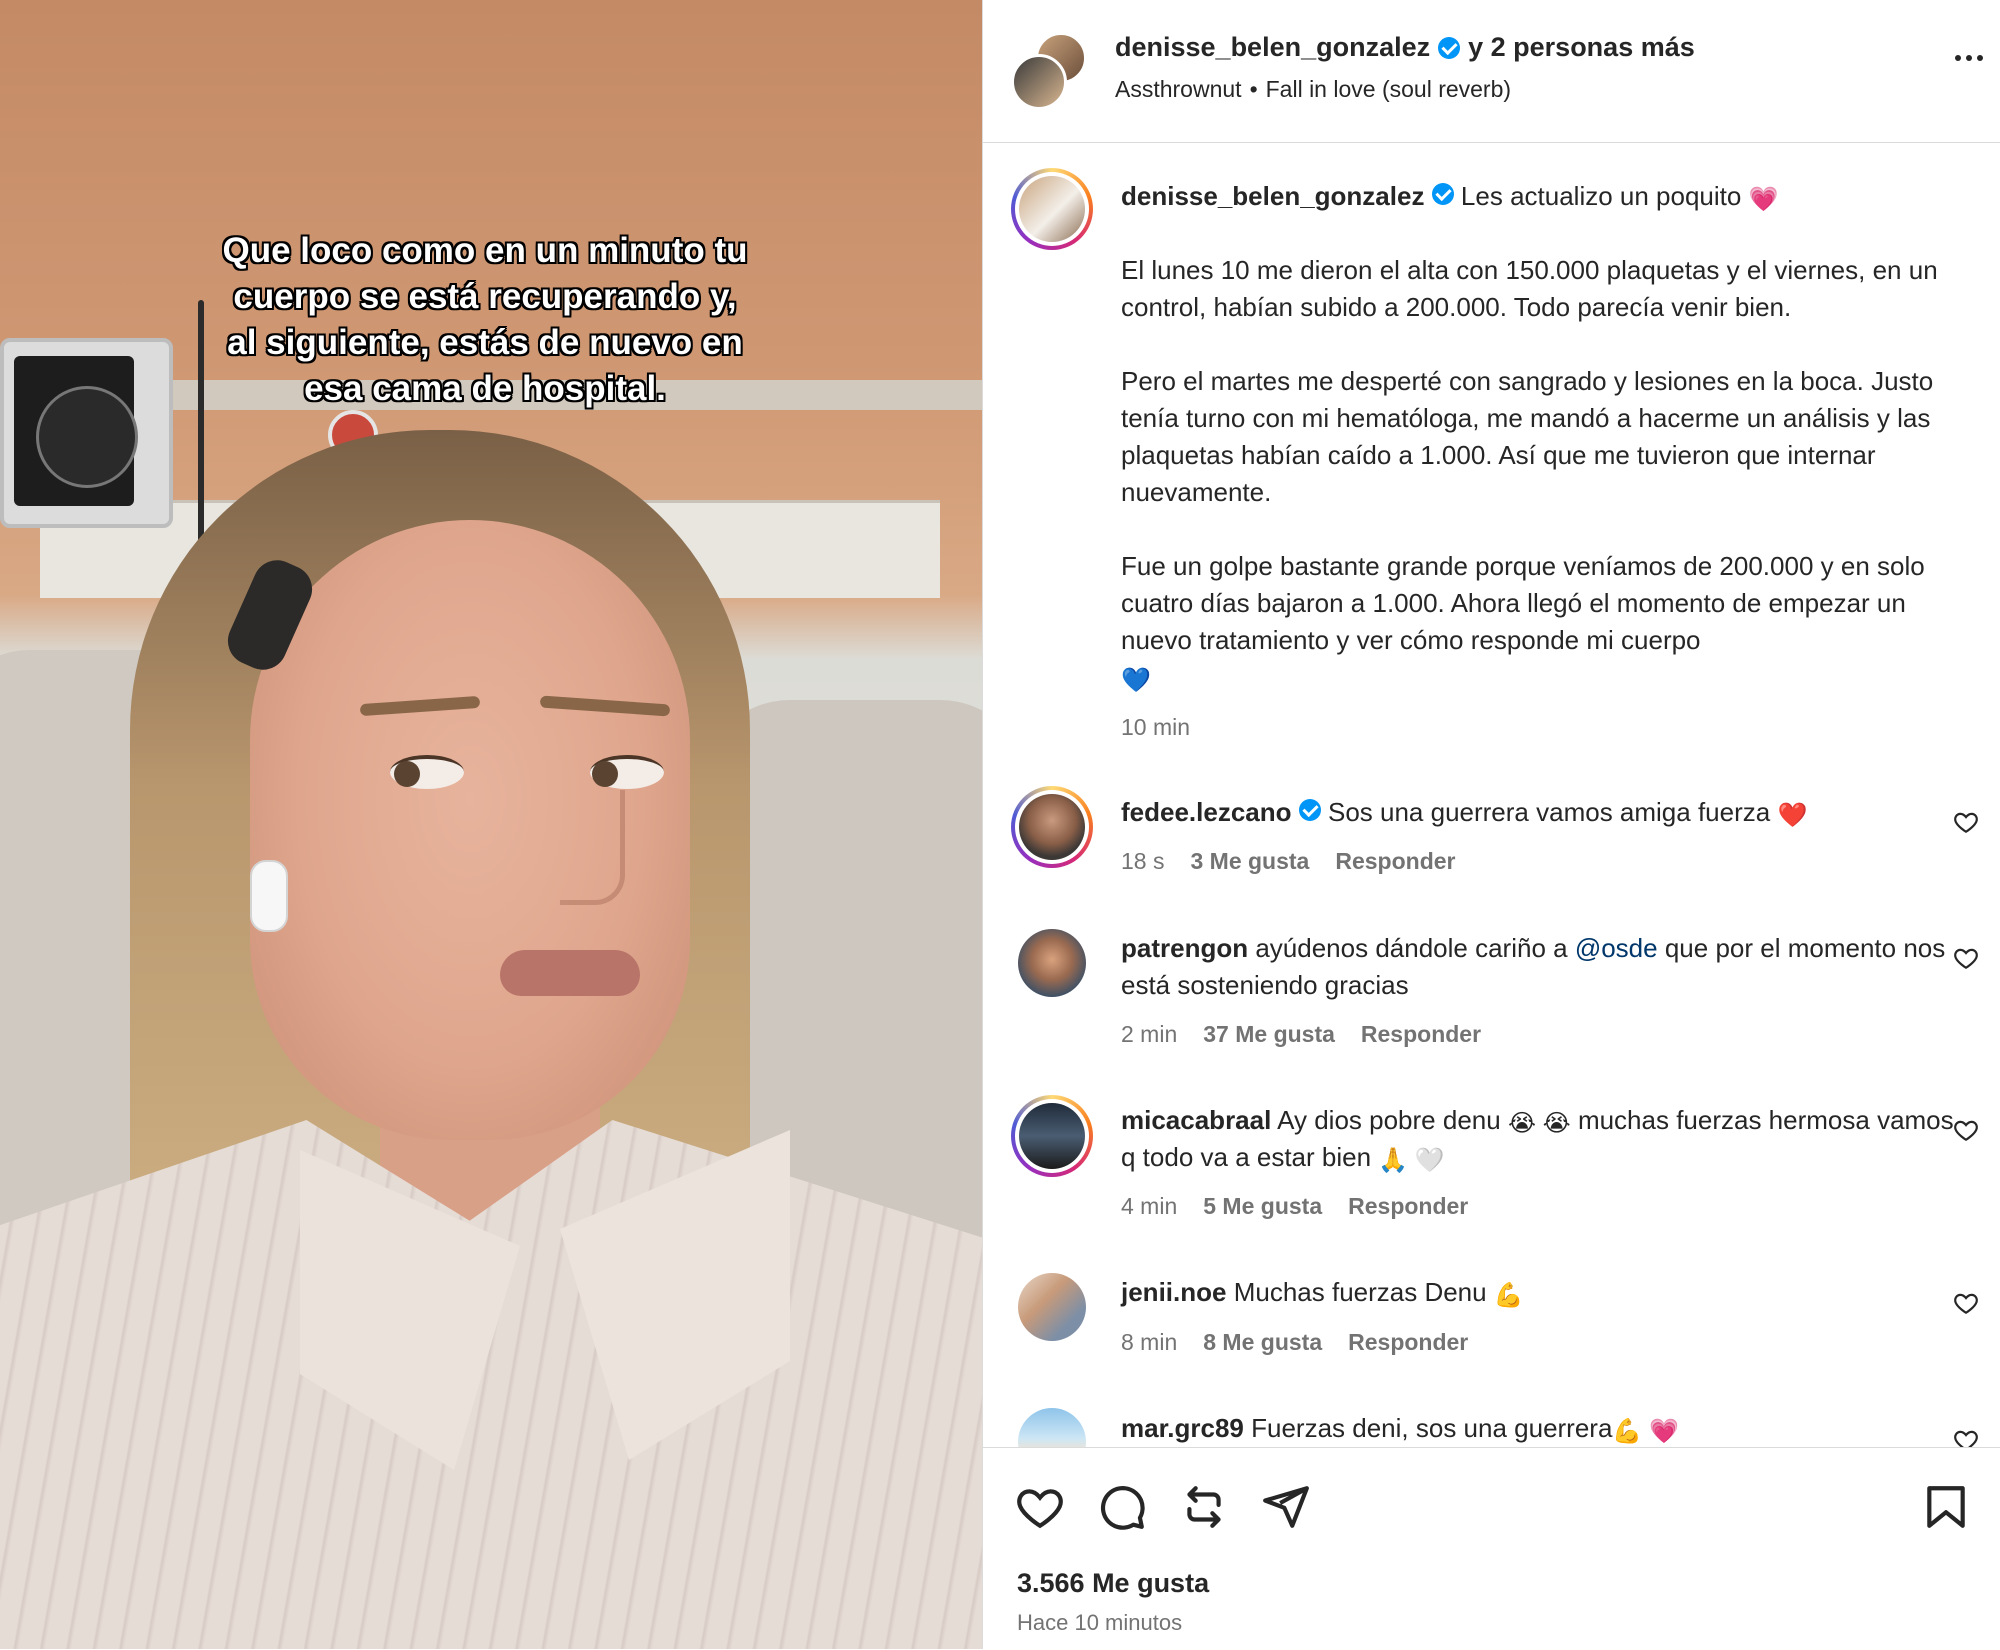 The height and width of the screenshot is (1650, 2000). Describe the element at coordinates (1040, 1507) in the screenshot. I see `heart-icon` at that location.